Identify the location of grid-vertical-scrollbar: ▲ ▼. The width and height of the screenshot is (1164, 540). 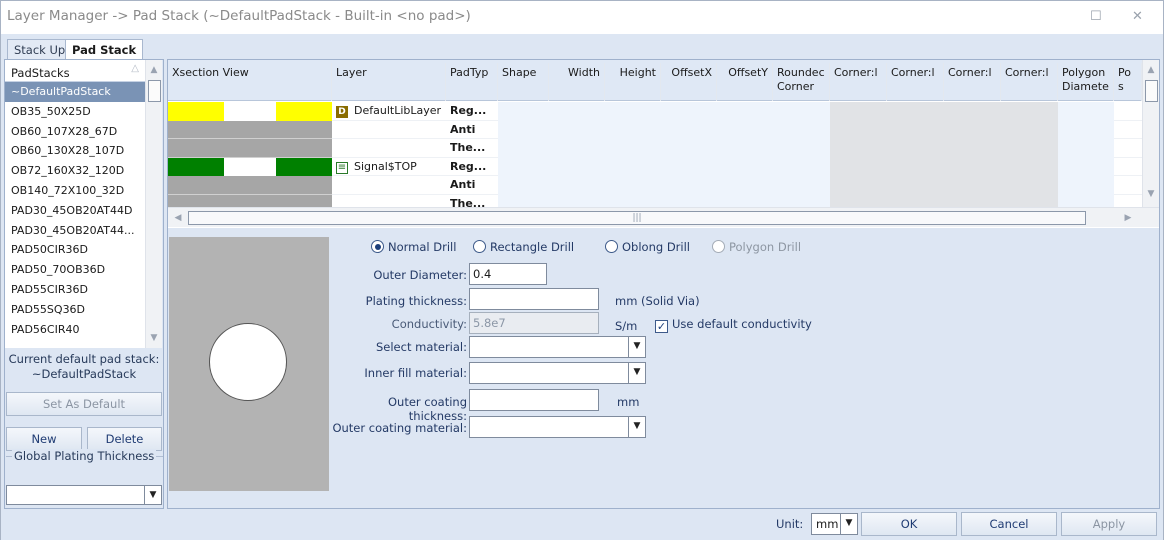
(1150, 133).